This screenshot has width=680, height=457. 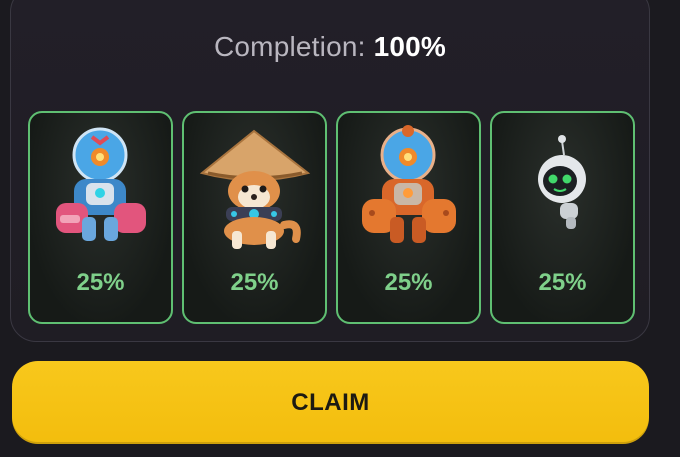 I want to click on completion-value: 100%, so click(x=409, y=46).